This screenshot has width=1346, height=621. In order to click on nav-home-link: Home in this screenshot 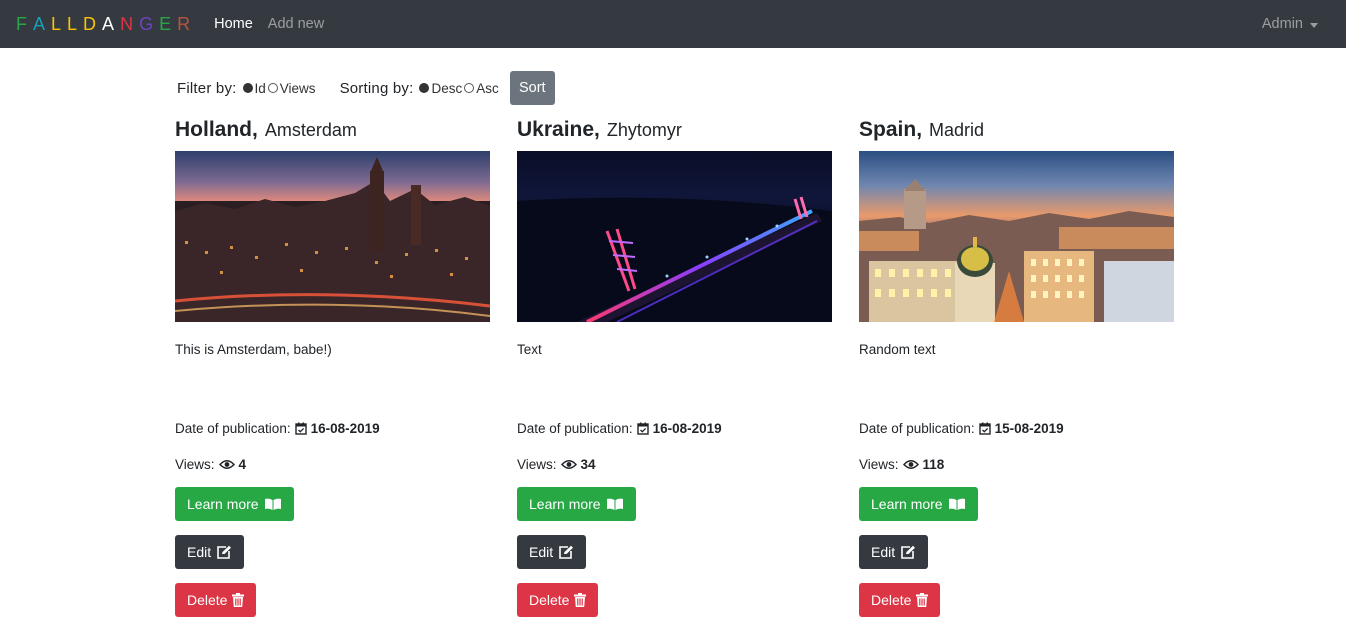, I will do `click(233, 24)`.